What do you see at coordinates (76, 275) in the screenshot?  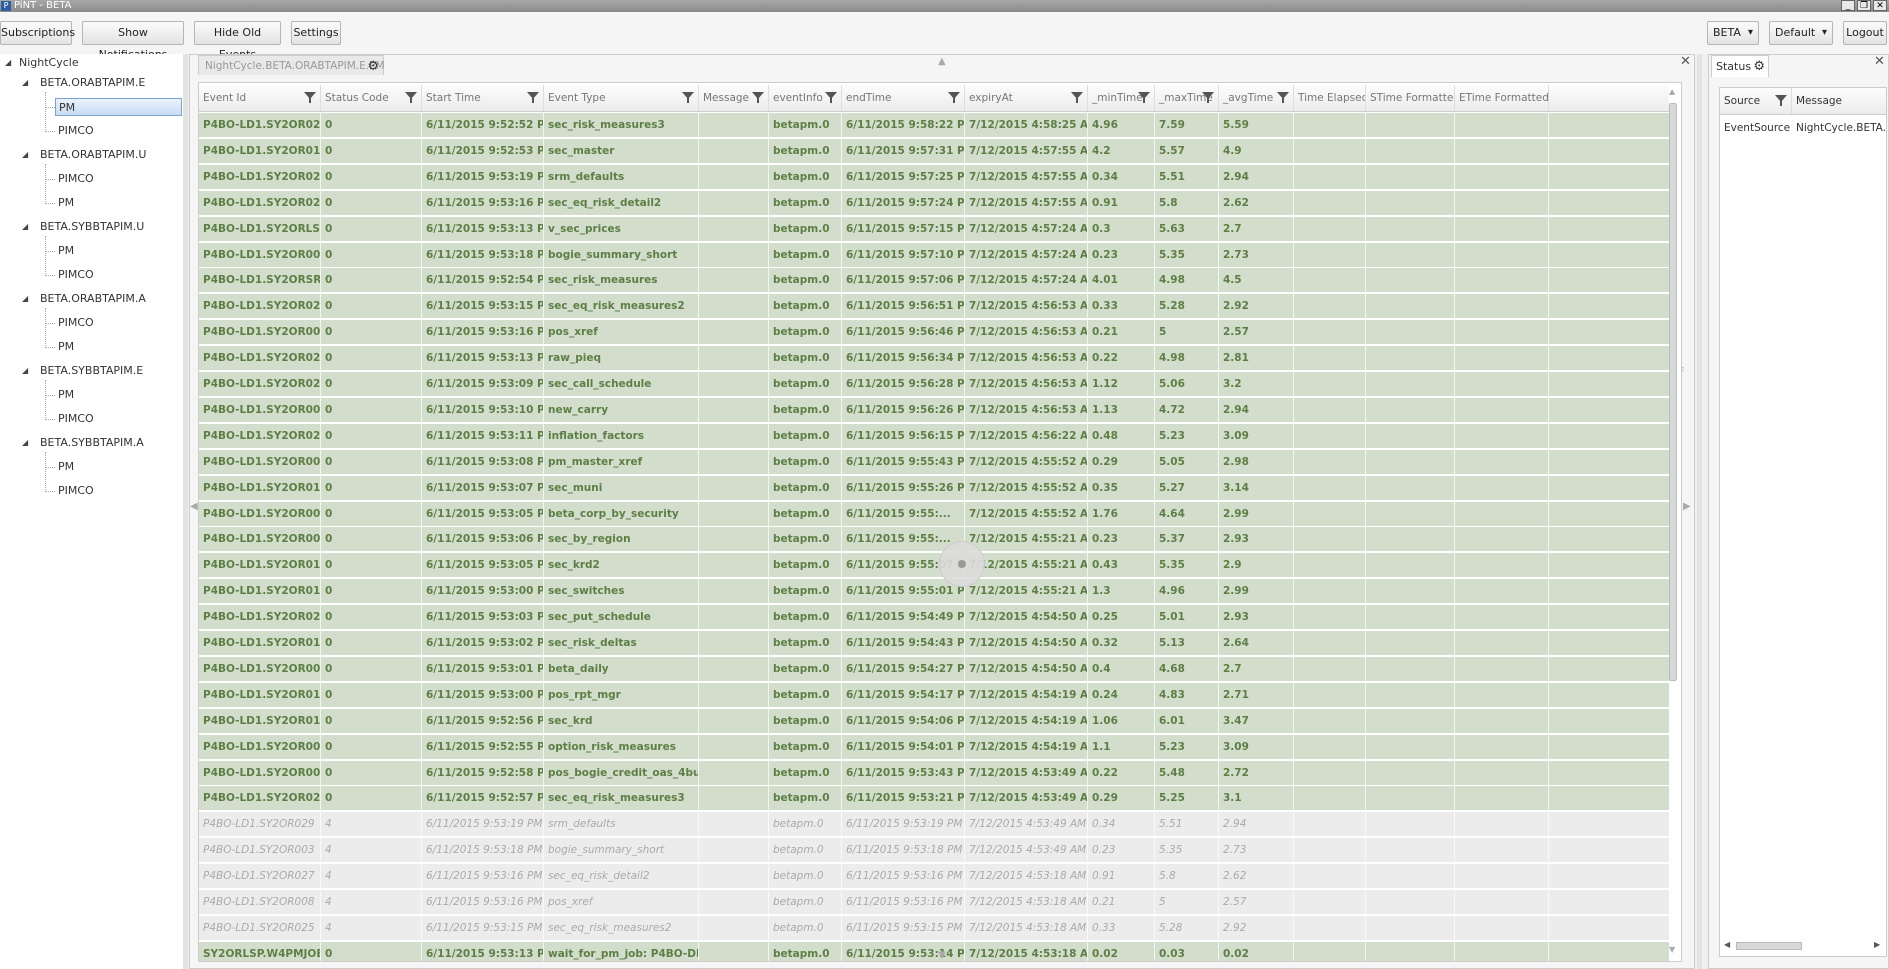 I see `tree-leaf-2-1: PIMCO` at bounding box center [76, 275].